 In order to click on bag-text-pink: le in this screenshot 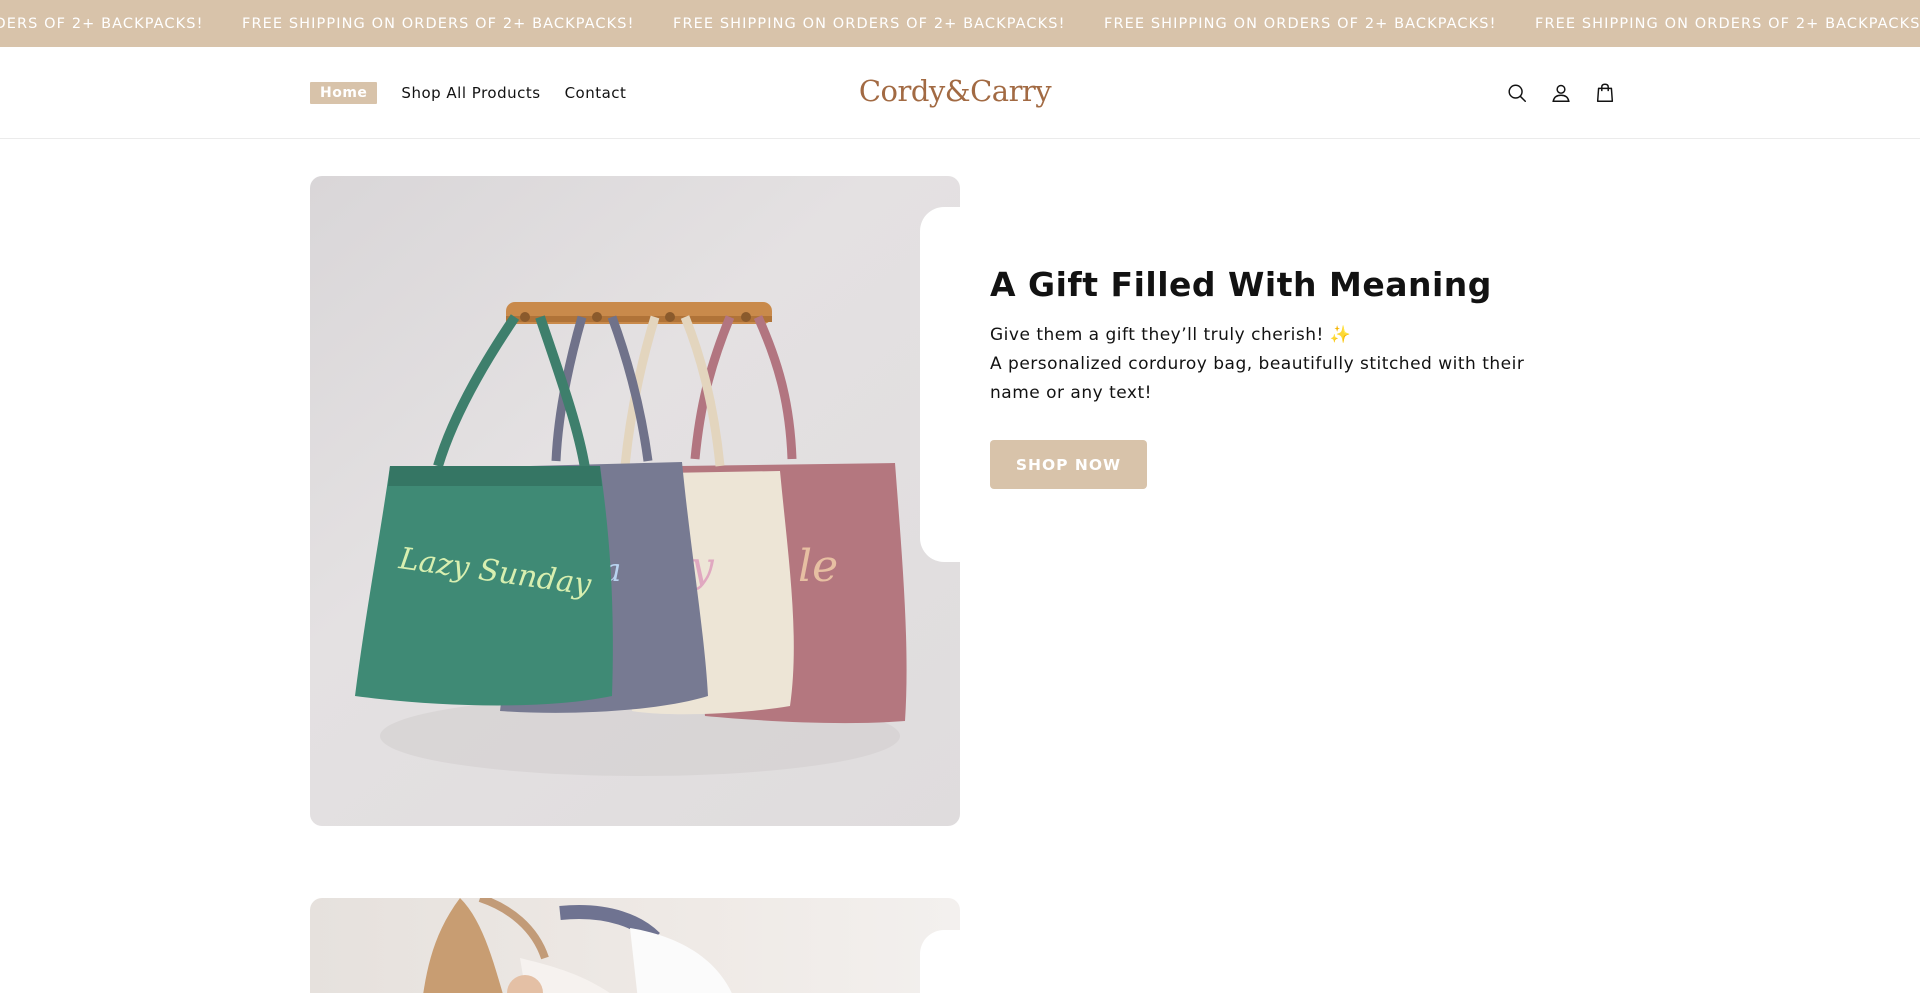, I will do `click(818, 566)`.